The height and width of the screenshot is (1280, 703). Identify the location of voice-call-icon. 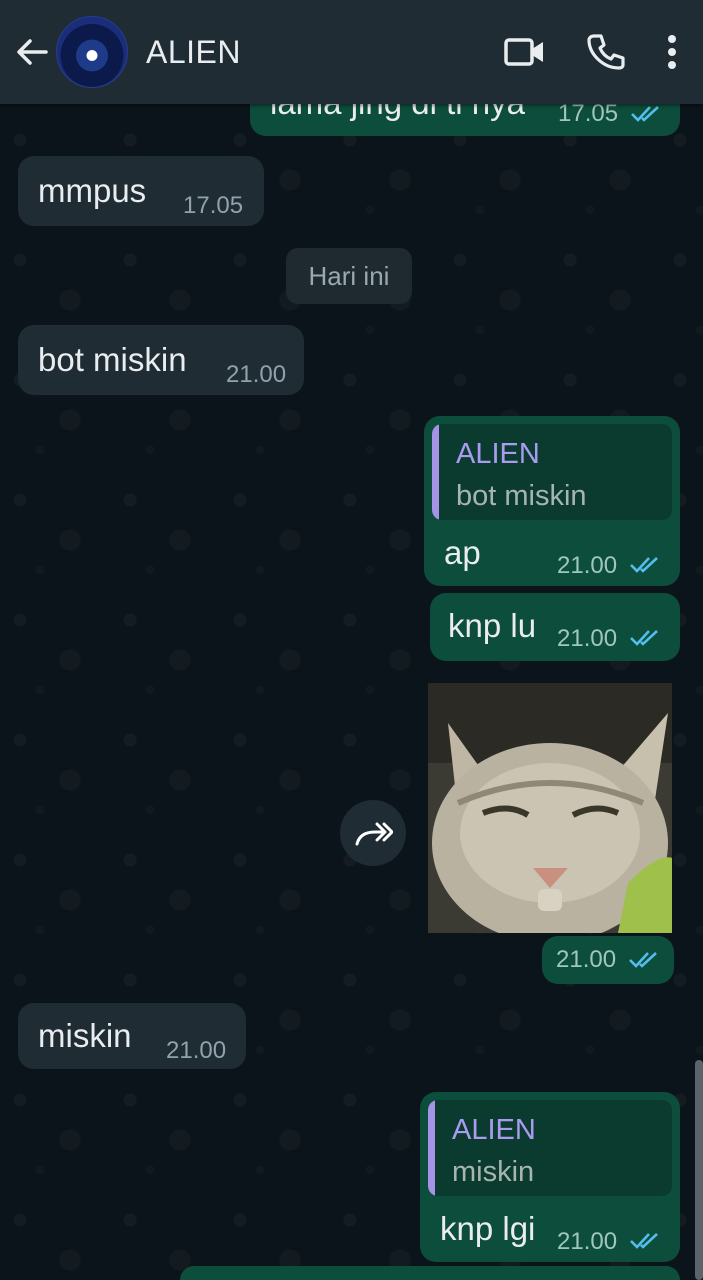
(606, 52).